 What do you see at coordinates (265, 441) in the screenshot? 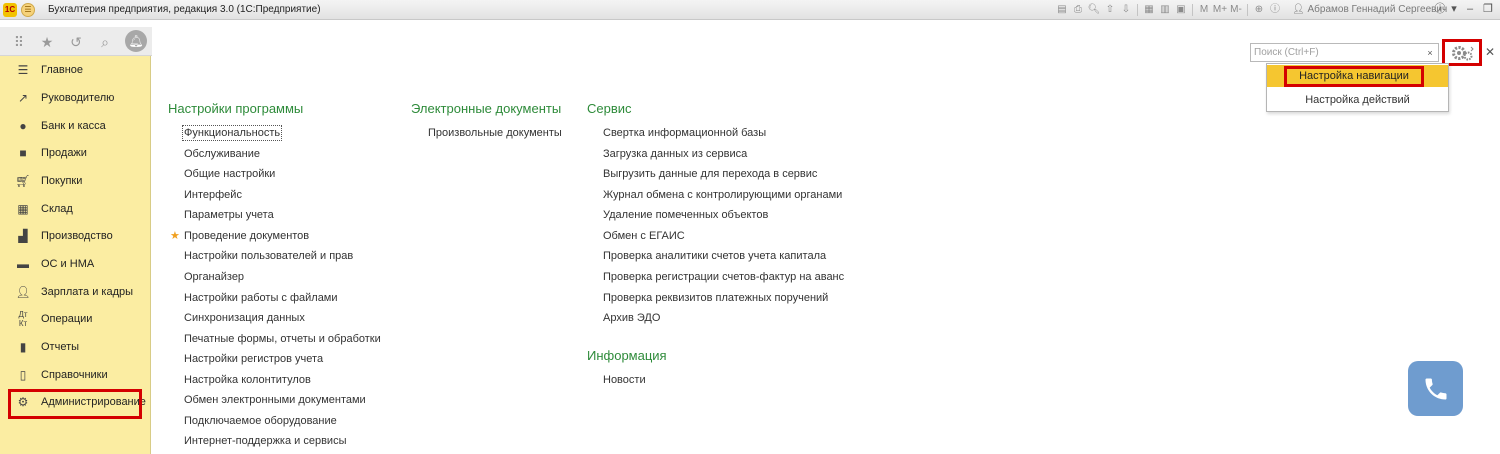
I see `link-internet-support: Интернет-поддержка и сервисы` at bounding box center [265, 441].